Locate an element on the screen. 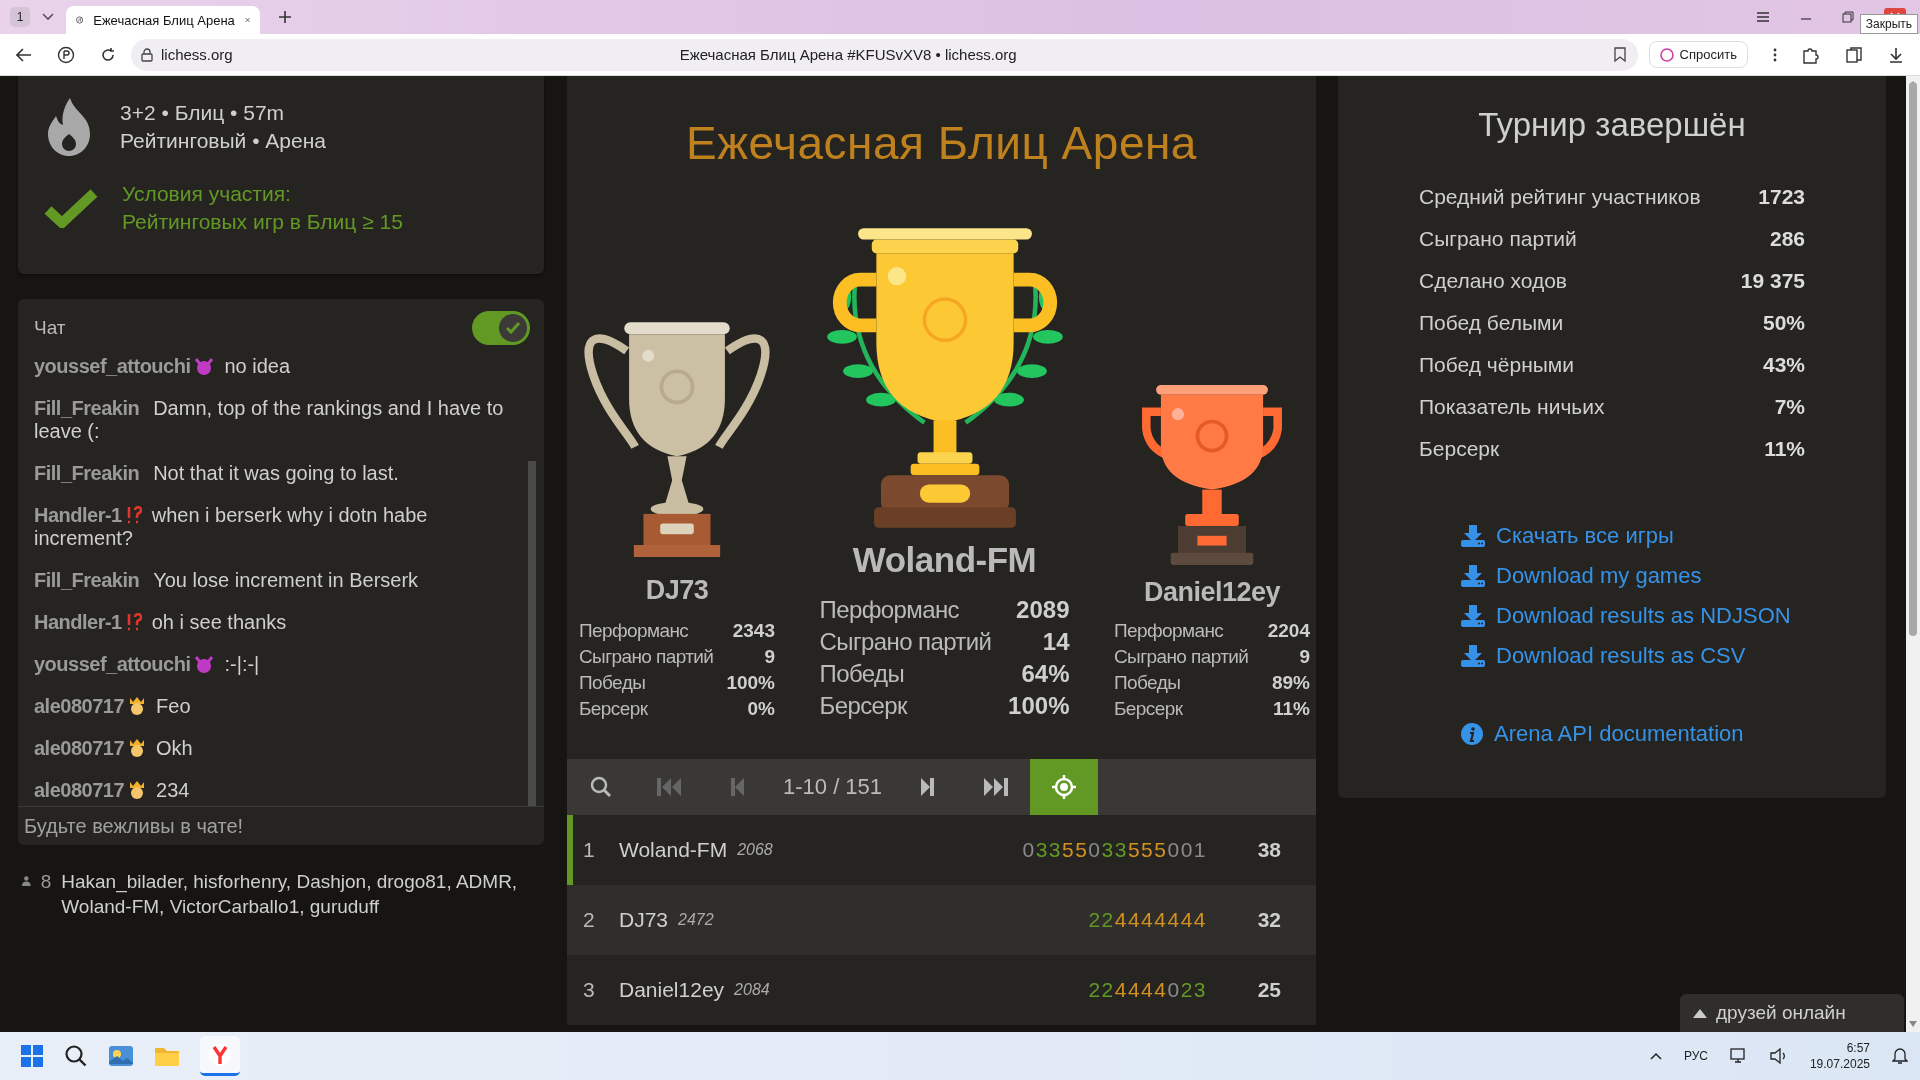  chat-message: Handler-1 when i berserk why i dotn habe increment? is located at coordinates (231, 527).